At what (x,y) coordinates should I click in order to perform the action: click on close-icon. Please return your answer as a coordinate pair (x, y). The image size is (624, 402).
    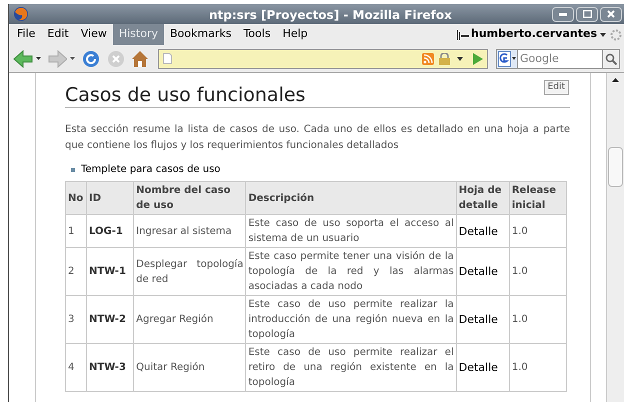
    Looking at the image, I should click on (611, 14).